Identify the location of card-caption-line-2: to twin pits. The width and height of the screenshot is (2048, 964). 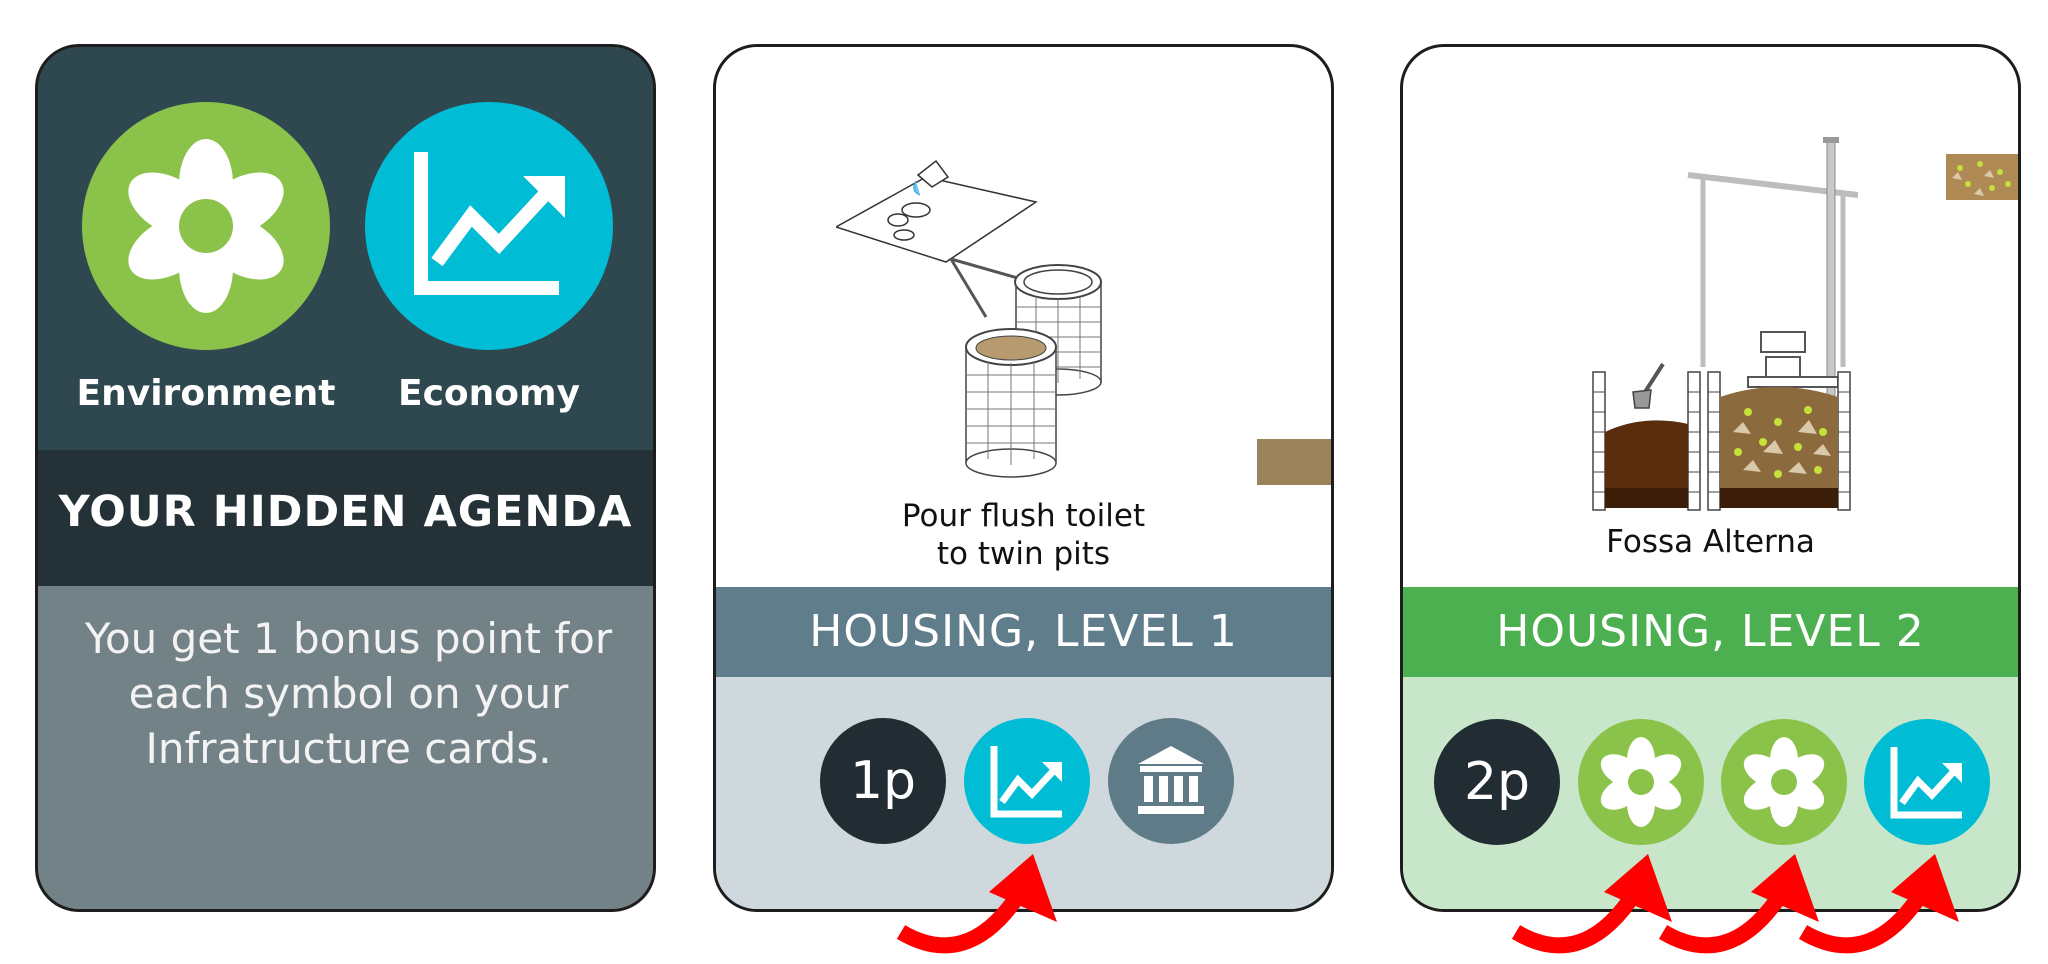
(1023, 554).